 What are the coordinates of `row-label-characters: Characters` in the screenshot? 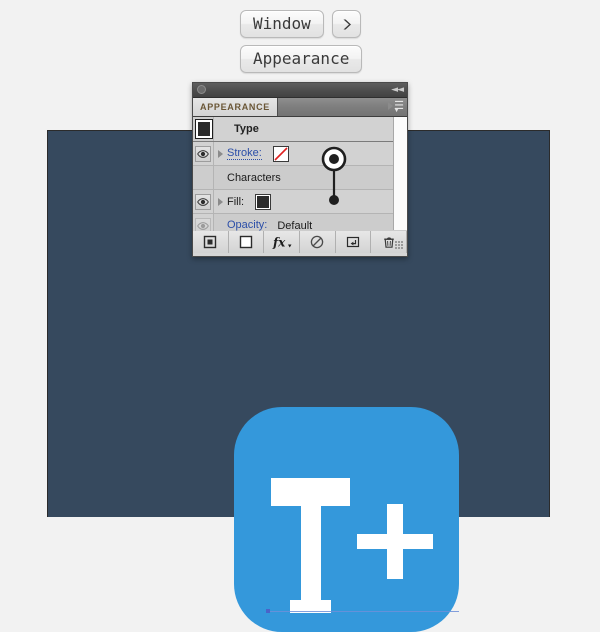 It's located at (254, 178).